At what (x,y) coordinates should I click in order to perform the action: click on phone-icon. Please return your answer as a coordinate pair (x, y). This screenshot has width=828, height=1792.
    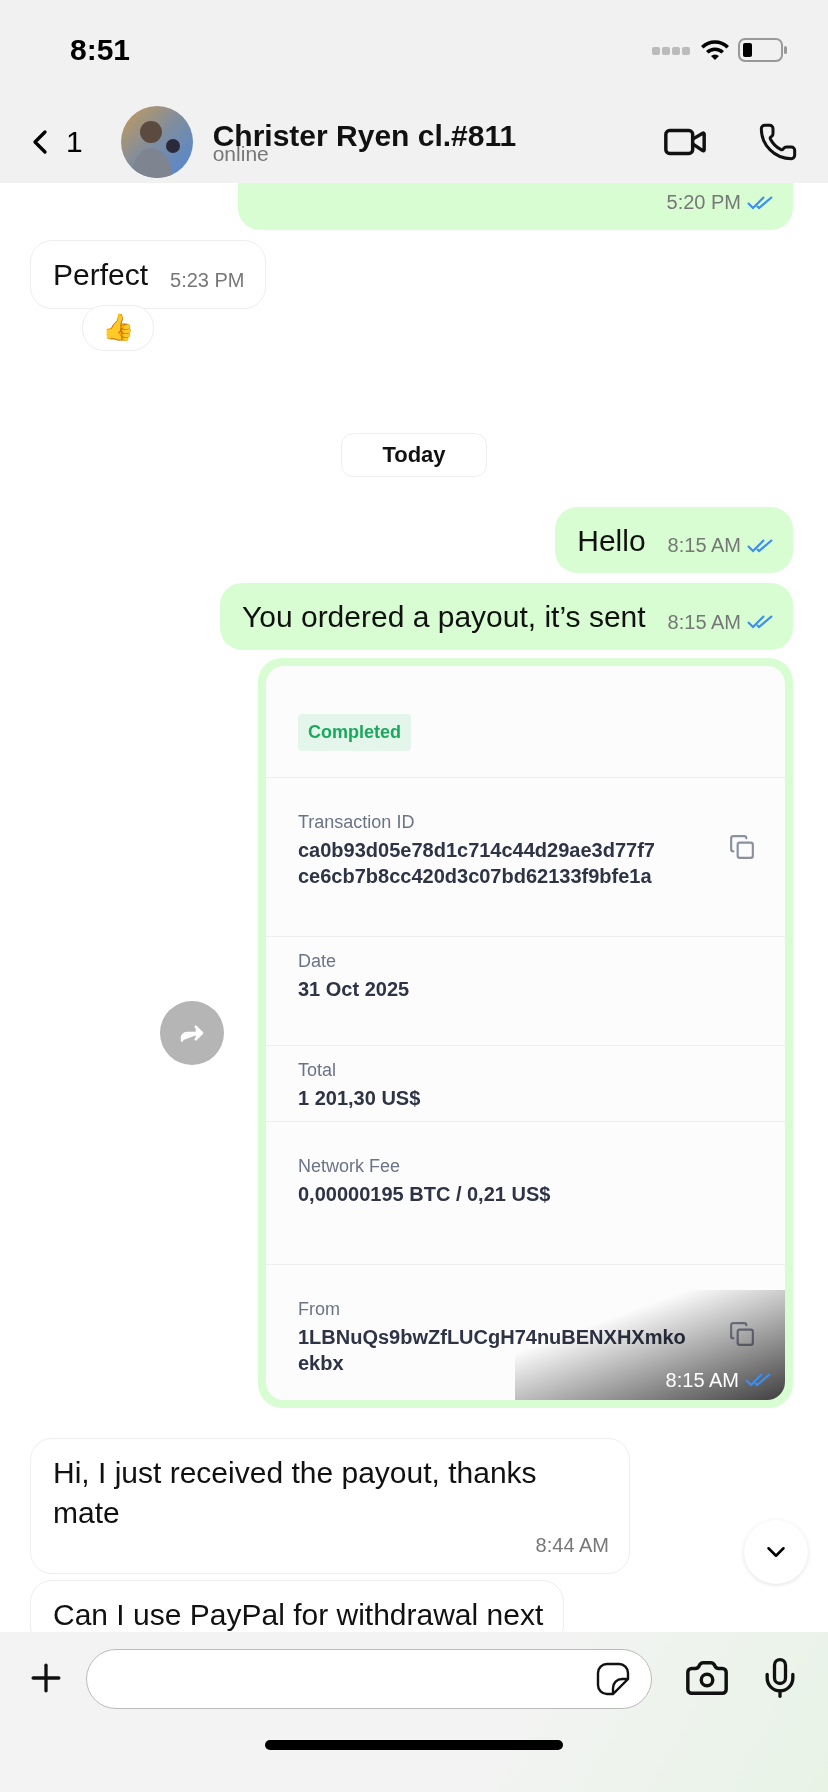
    Looking at the image, I should click on (778, 142).